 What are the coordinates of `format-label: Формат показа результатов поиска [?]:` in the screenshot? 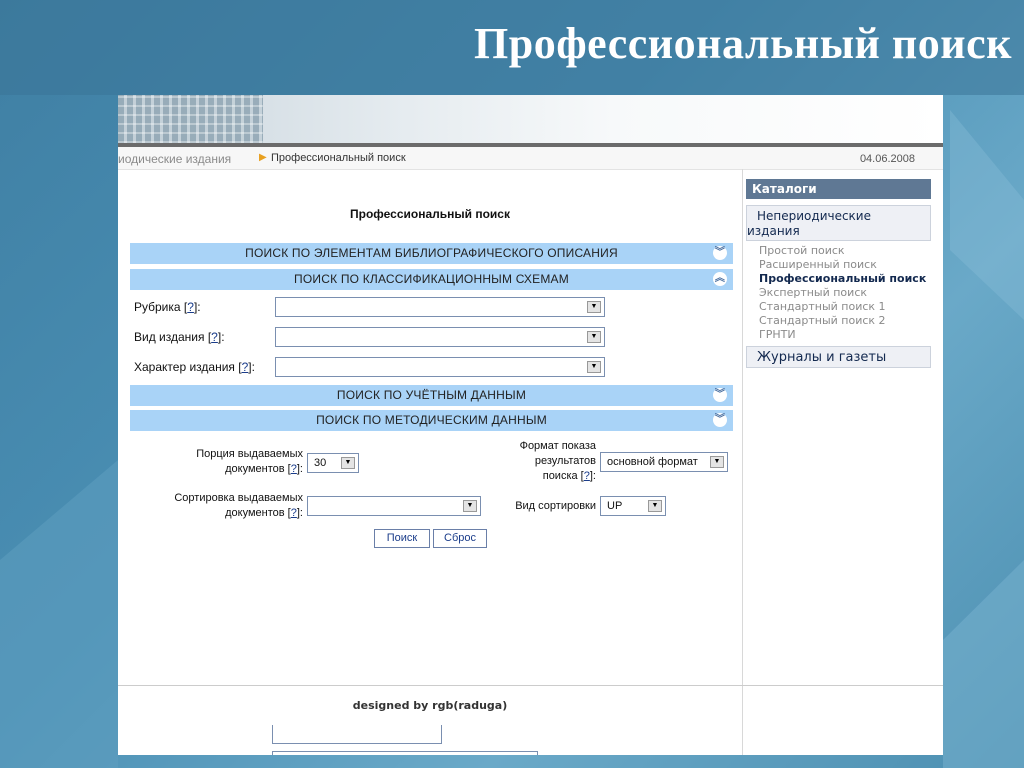 It's located at (557, 461).